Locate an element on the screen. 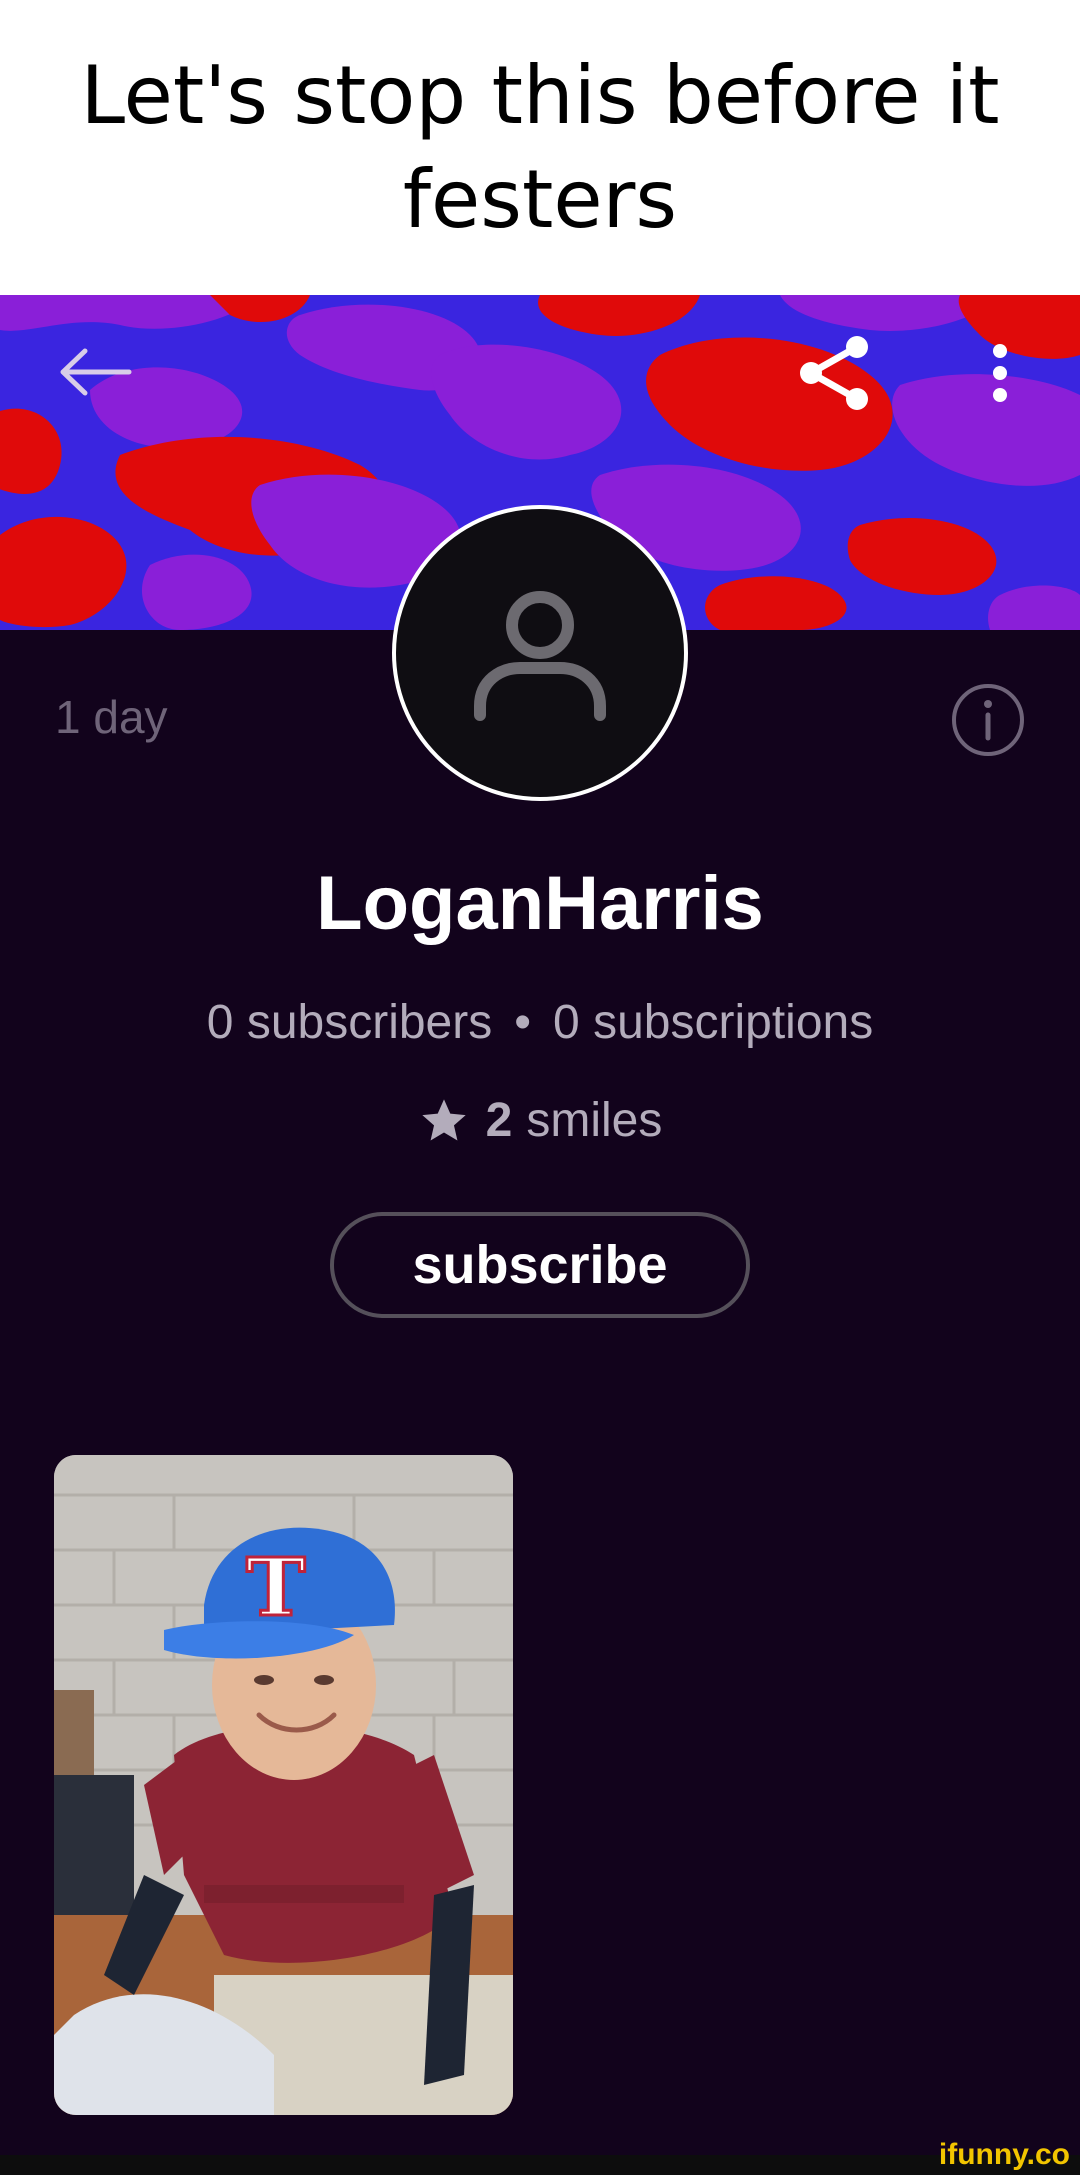 The height and width of the screenshot is (2175, 1080). share-icon is located at coordinates (834, 372).